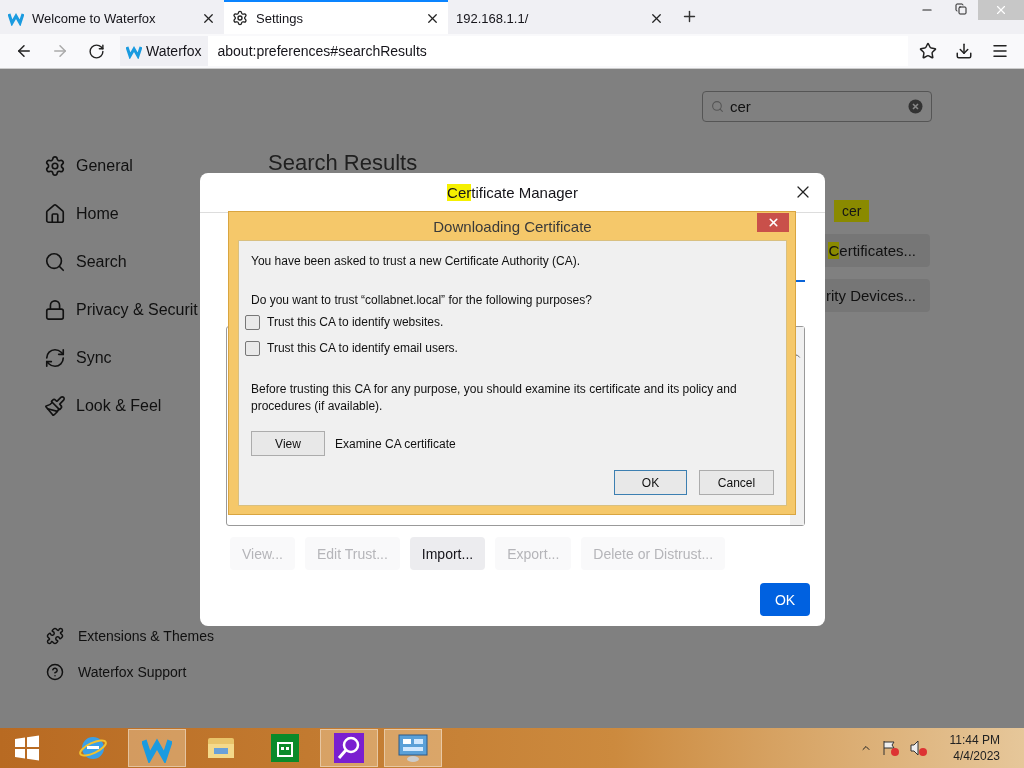  Describe the element at coordinates (122, 262) in the screenshot. I see `sidebar-item: Search` at that location.